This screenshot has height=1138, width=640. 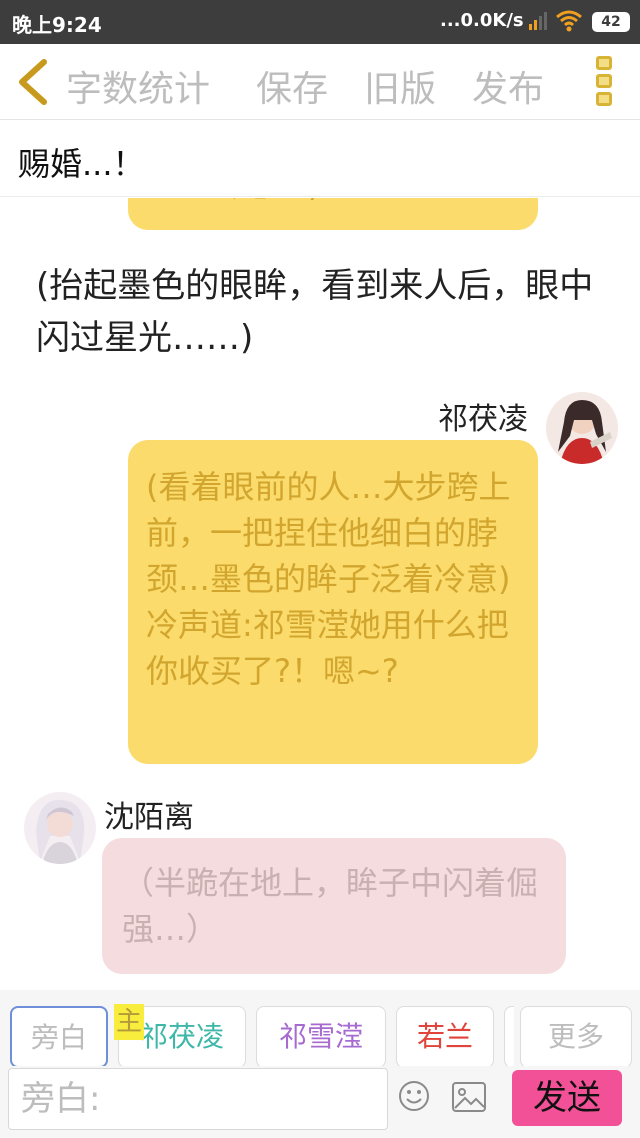 What do you see at coordinates (330, 906) in the screenshot?
I see `message-text-2: （半跪在地上，眸子中闪着倔强…）` at bounding box center [330, 906].